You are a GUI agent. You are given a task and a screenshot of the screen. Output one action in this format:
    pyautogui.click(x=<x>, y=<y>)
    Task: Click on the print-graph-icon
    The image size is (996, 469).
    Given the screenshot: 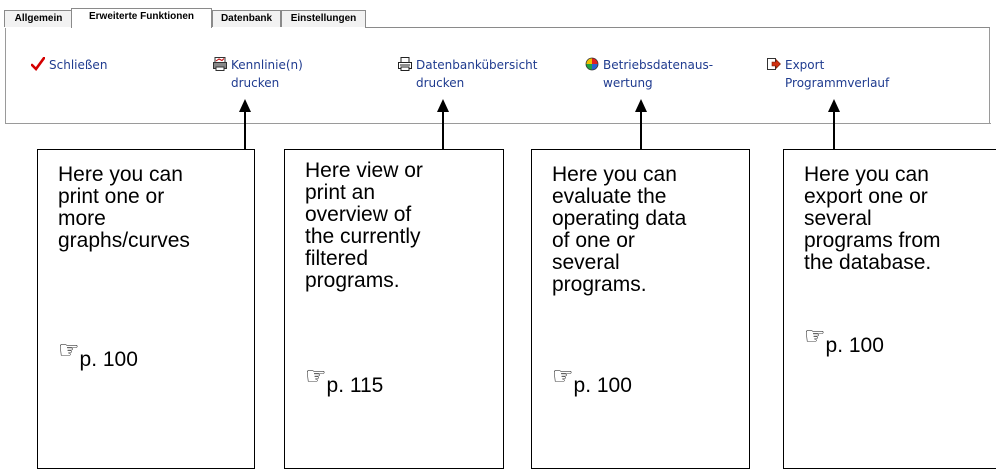 What is the action you would take?
    pyautogui.click(x=220, y=64)
    